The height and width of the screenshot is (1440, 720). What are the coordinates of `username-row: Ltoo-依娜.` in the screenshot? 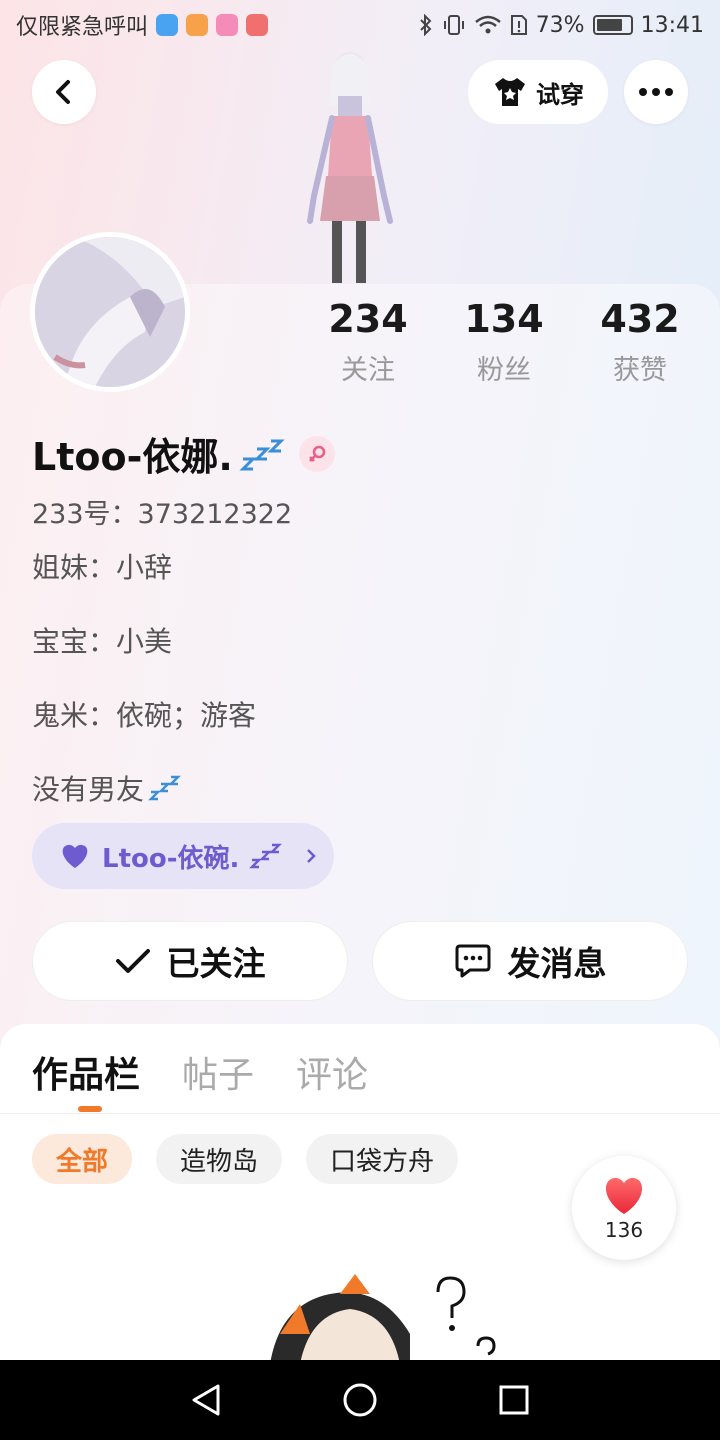 It's located at (183, 453).